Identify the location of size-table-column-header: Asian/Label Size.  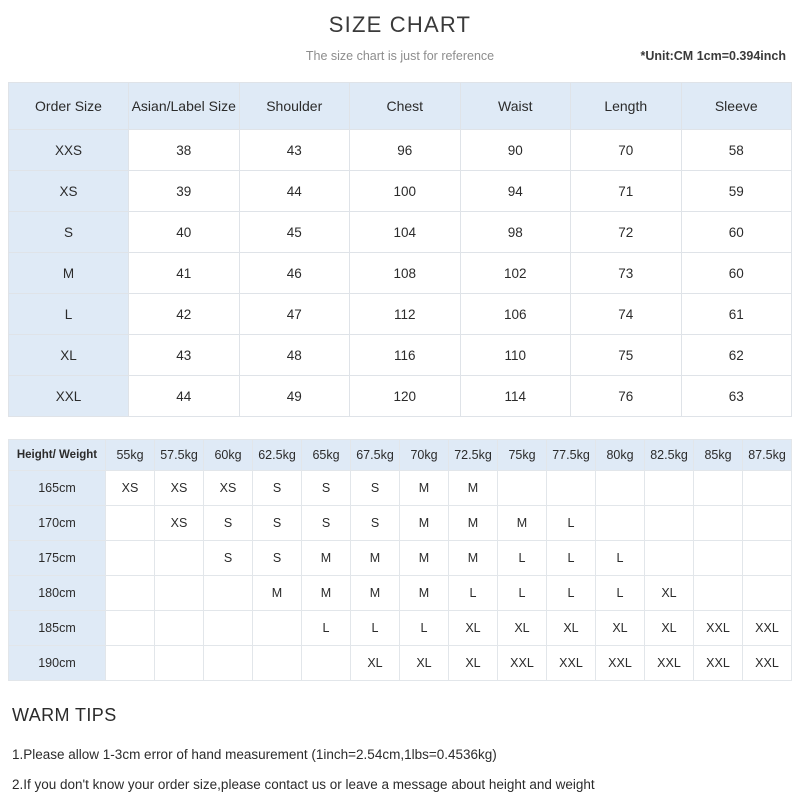
(184, 106).